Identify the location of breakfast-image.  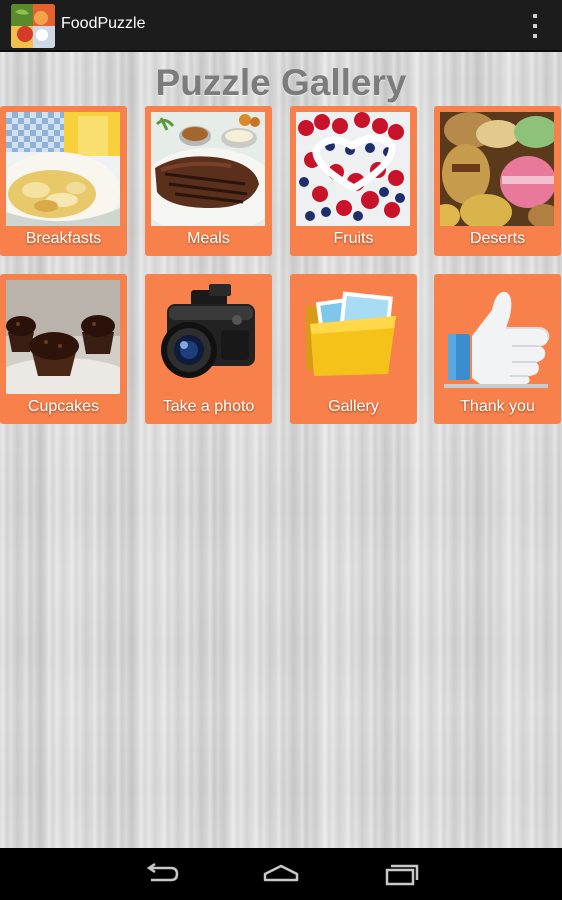
(63, 169).